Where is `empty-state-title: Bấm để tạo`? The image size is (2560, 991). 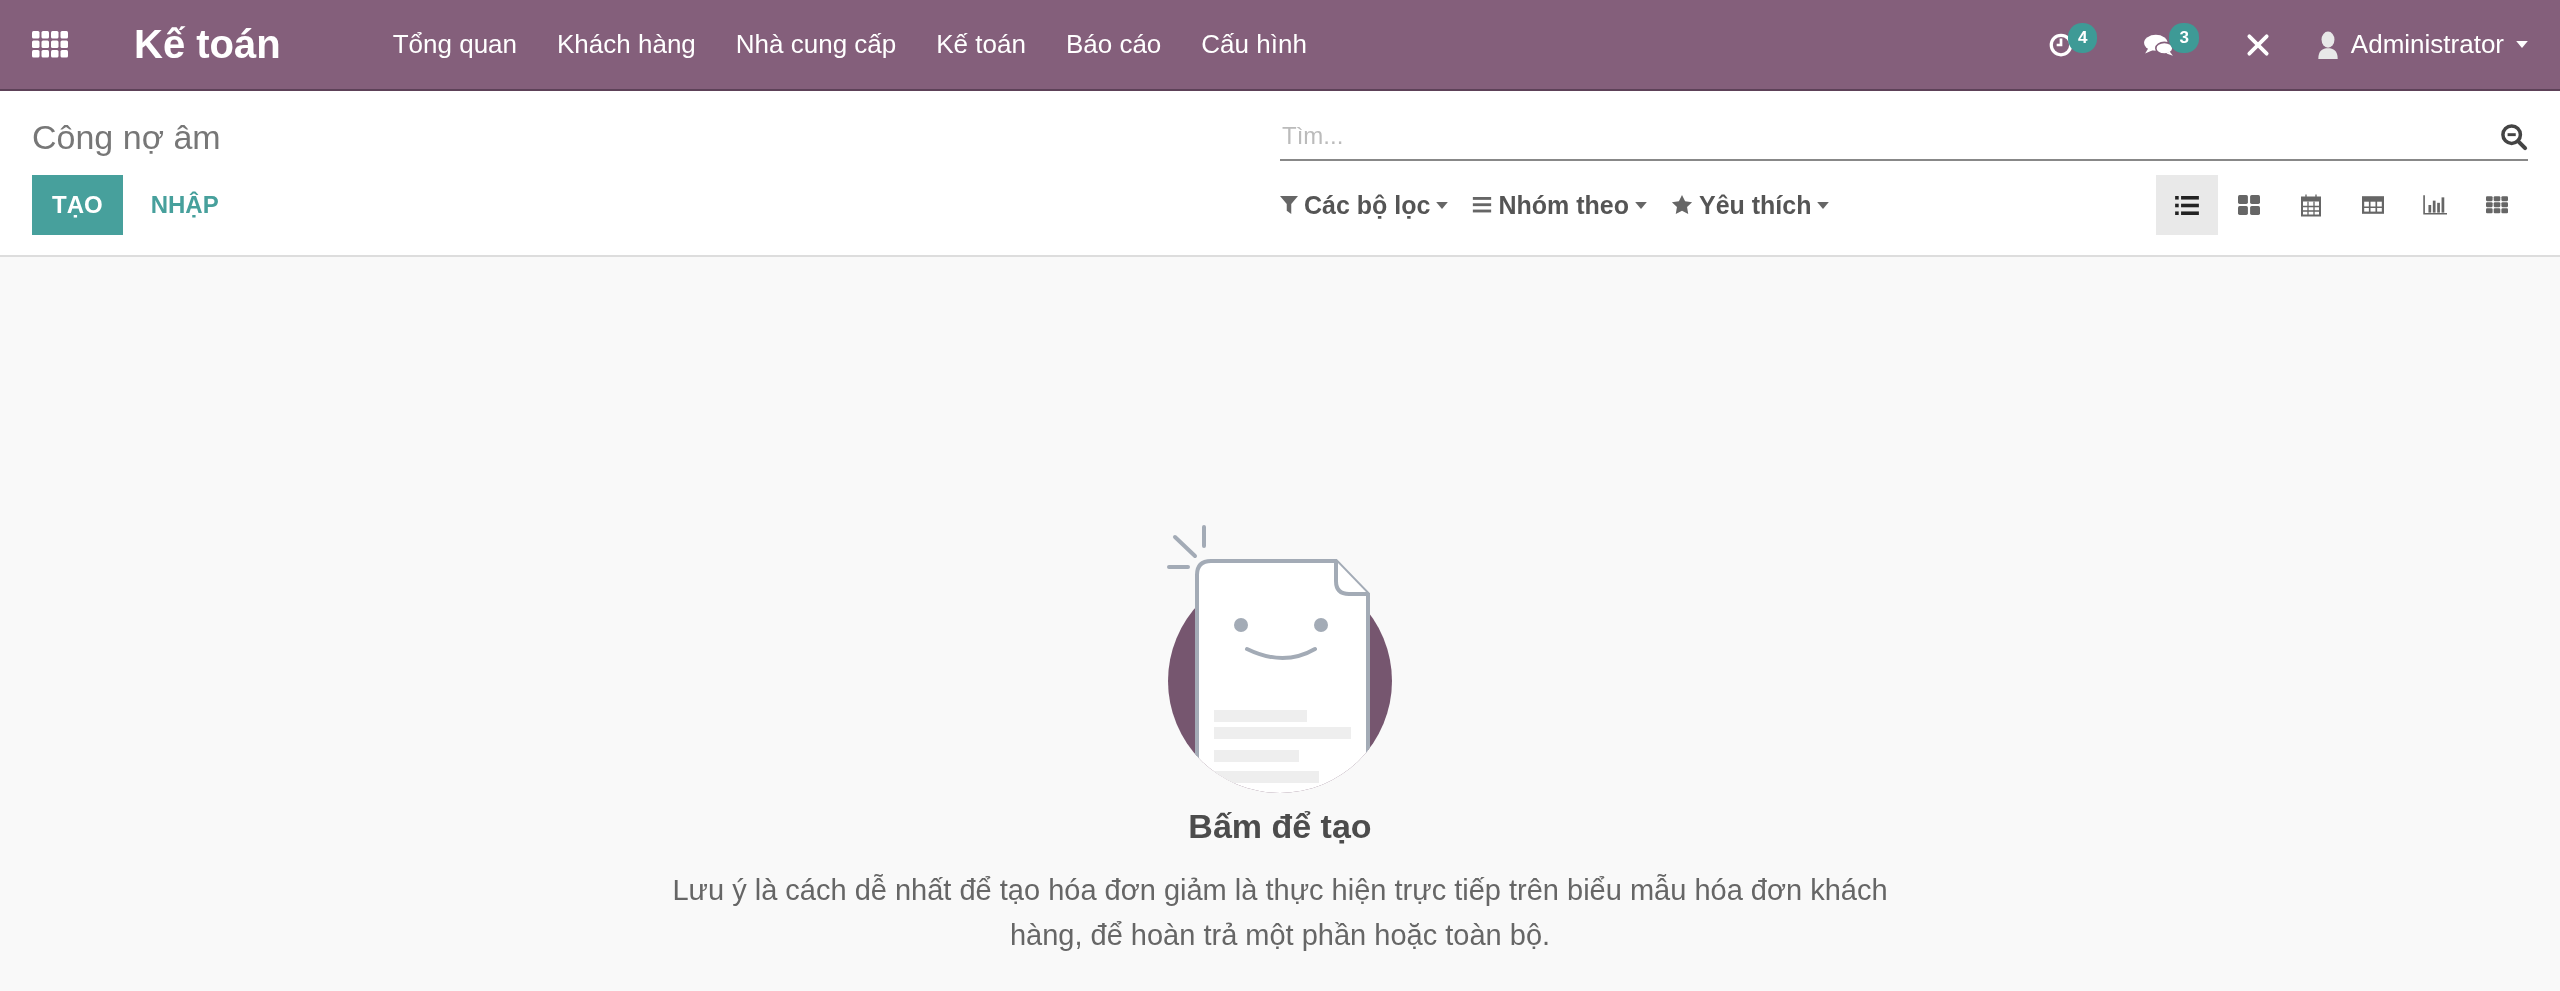
empty-state-title: Bấm để tạo is located at coordinates (1280, 826).